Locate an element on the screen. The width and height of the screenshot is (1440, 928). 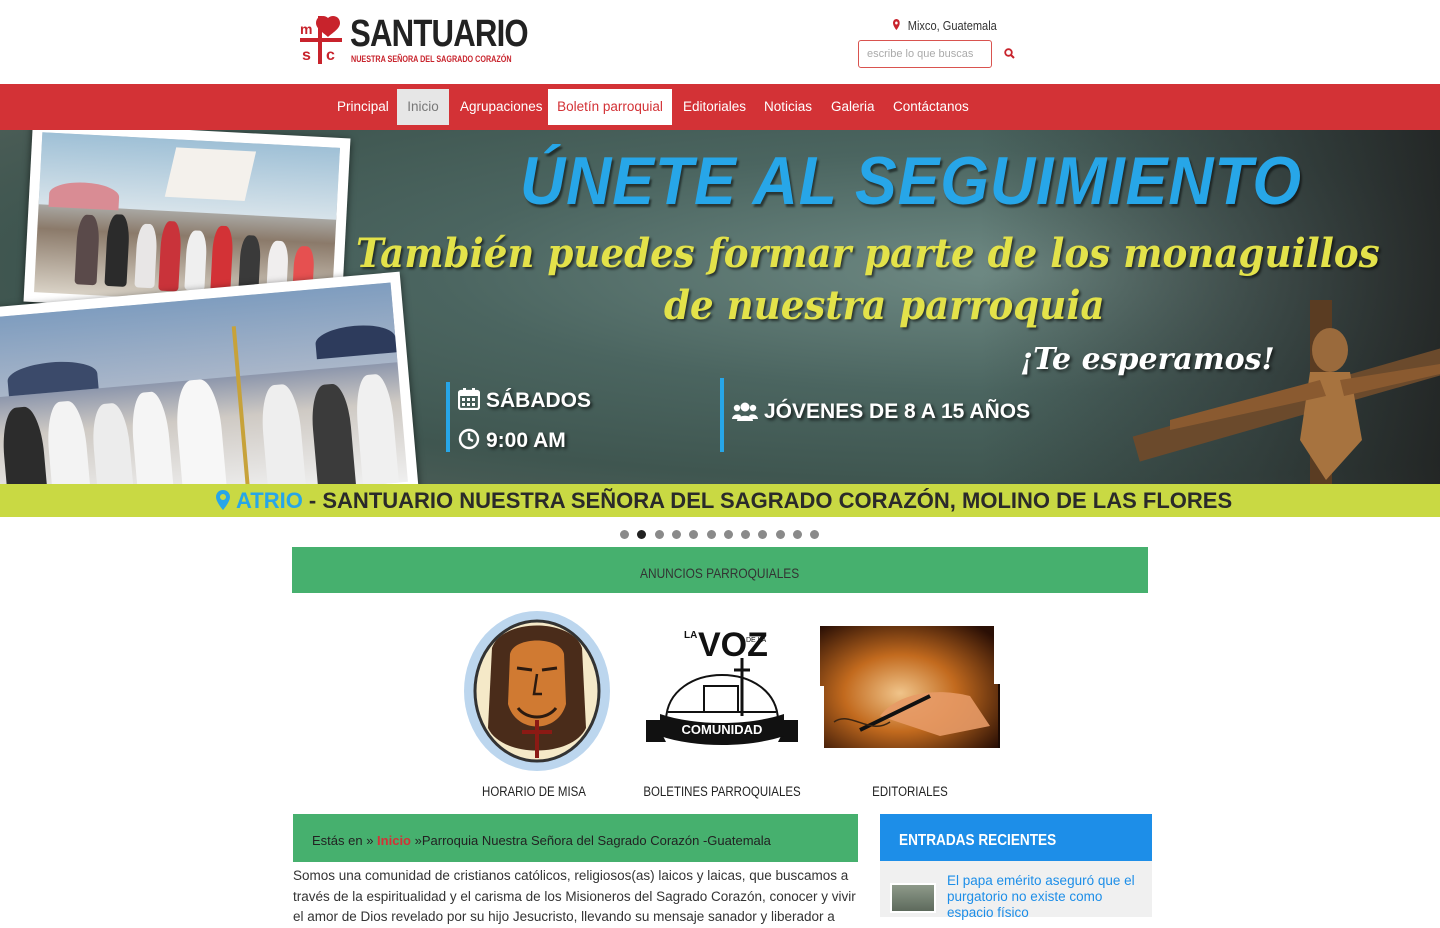
search-icon is located at coordinates (1009, 53).